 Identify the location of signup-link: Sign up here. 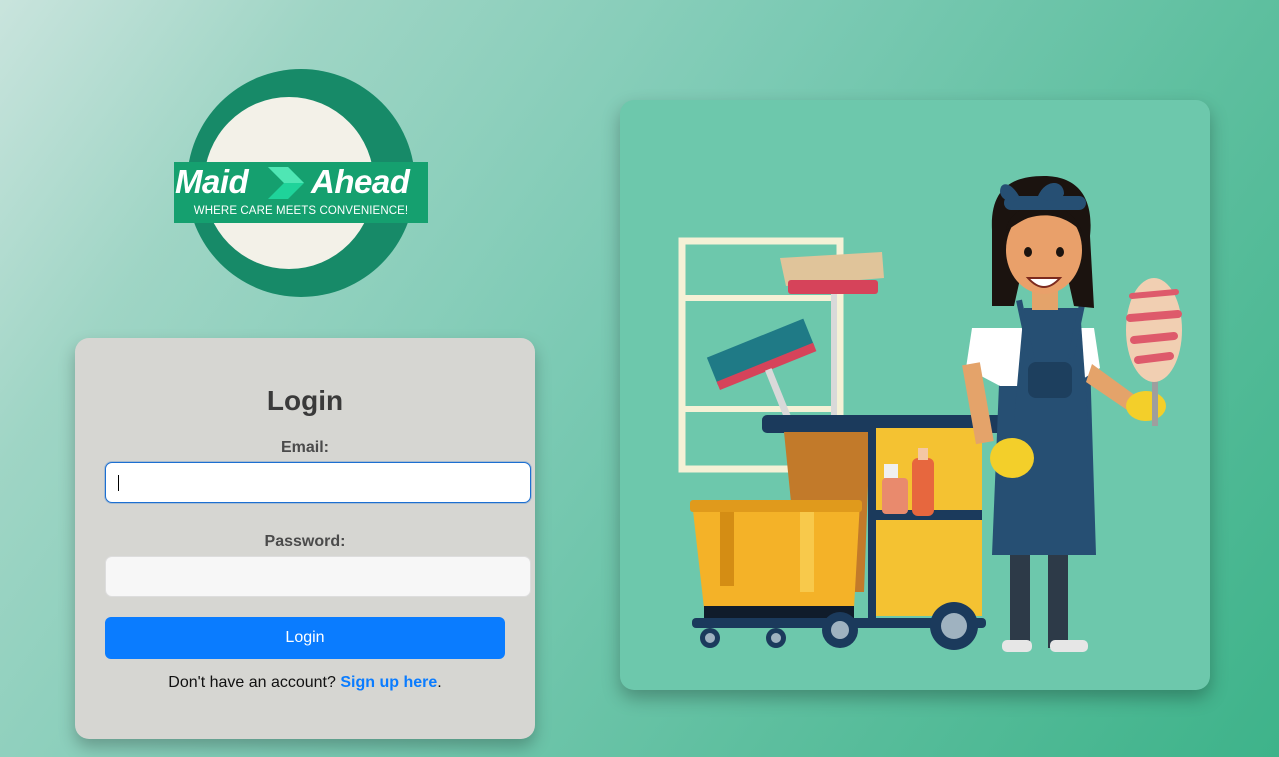
(388, 682).